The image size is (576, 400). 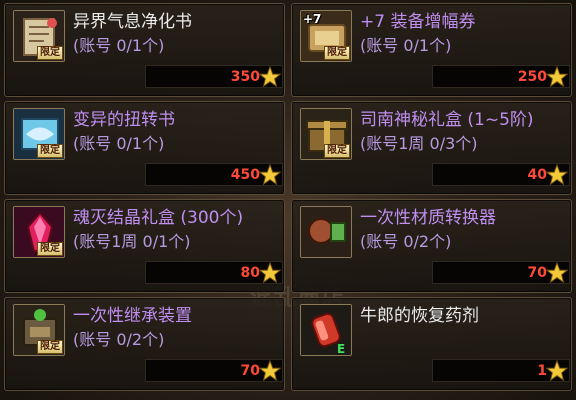 What do you see at coordinates (419, 143) in the screenshot?
I see `item-limit: (账号1周 0/3个)` at bounding box center [419, 143].